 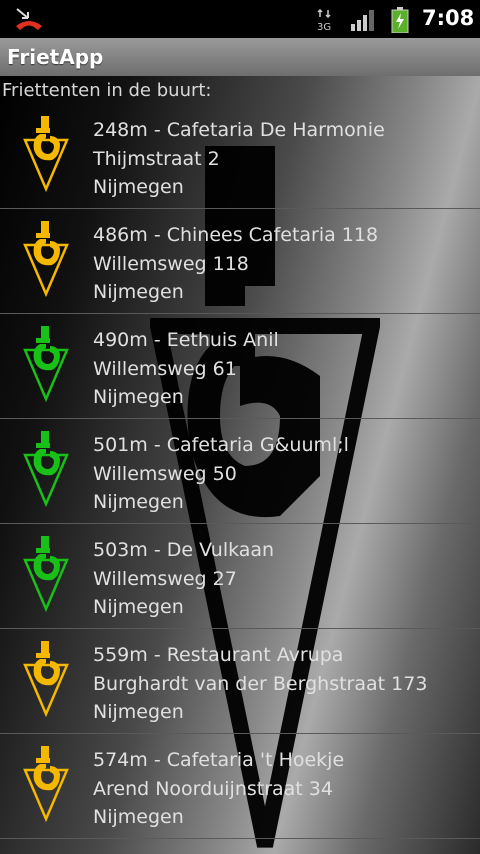 What do you see at coordinates (165, 368) in the screenshot?
I see `restaurant-street: Willemsweg 61` at bounding box center [165, 368].